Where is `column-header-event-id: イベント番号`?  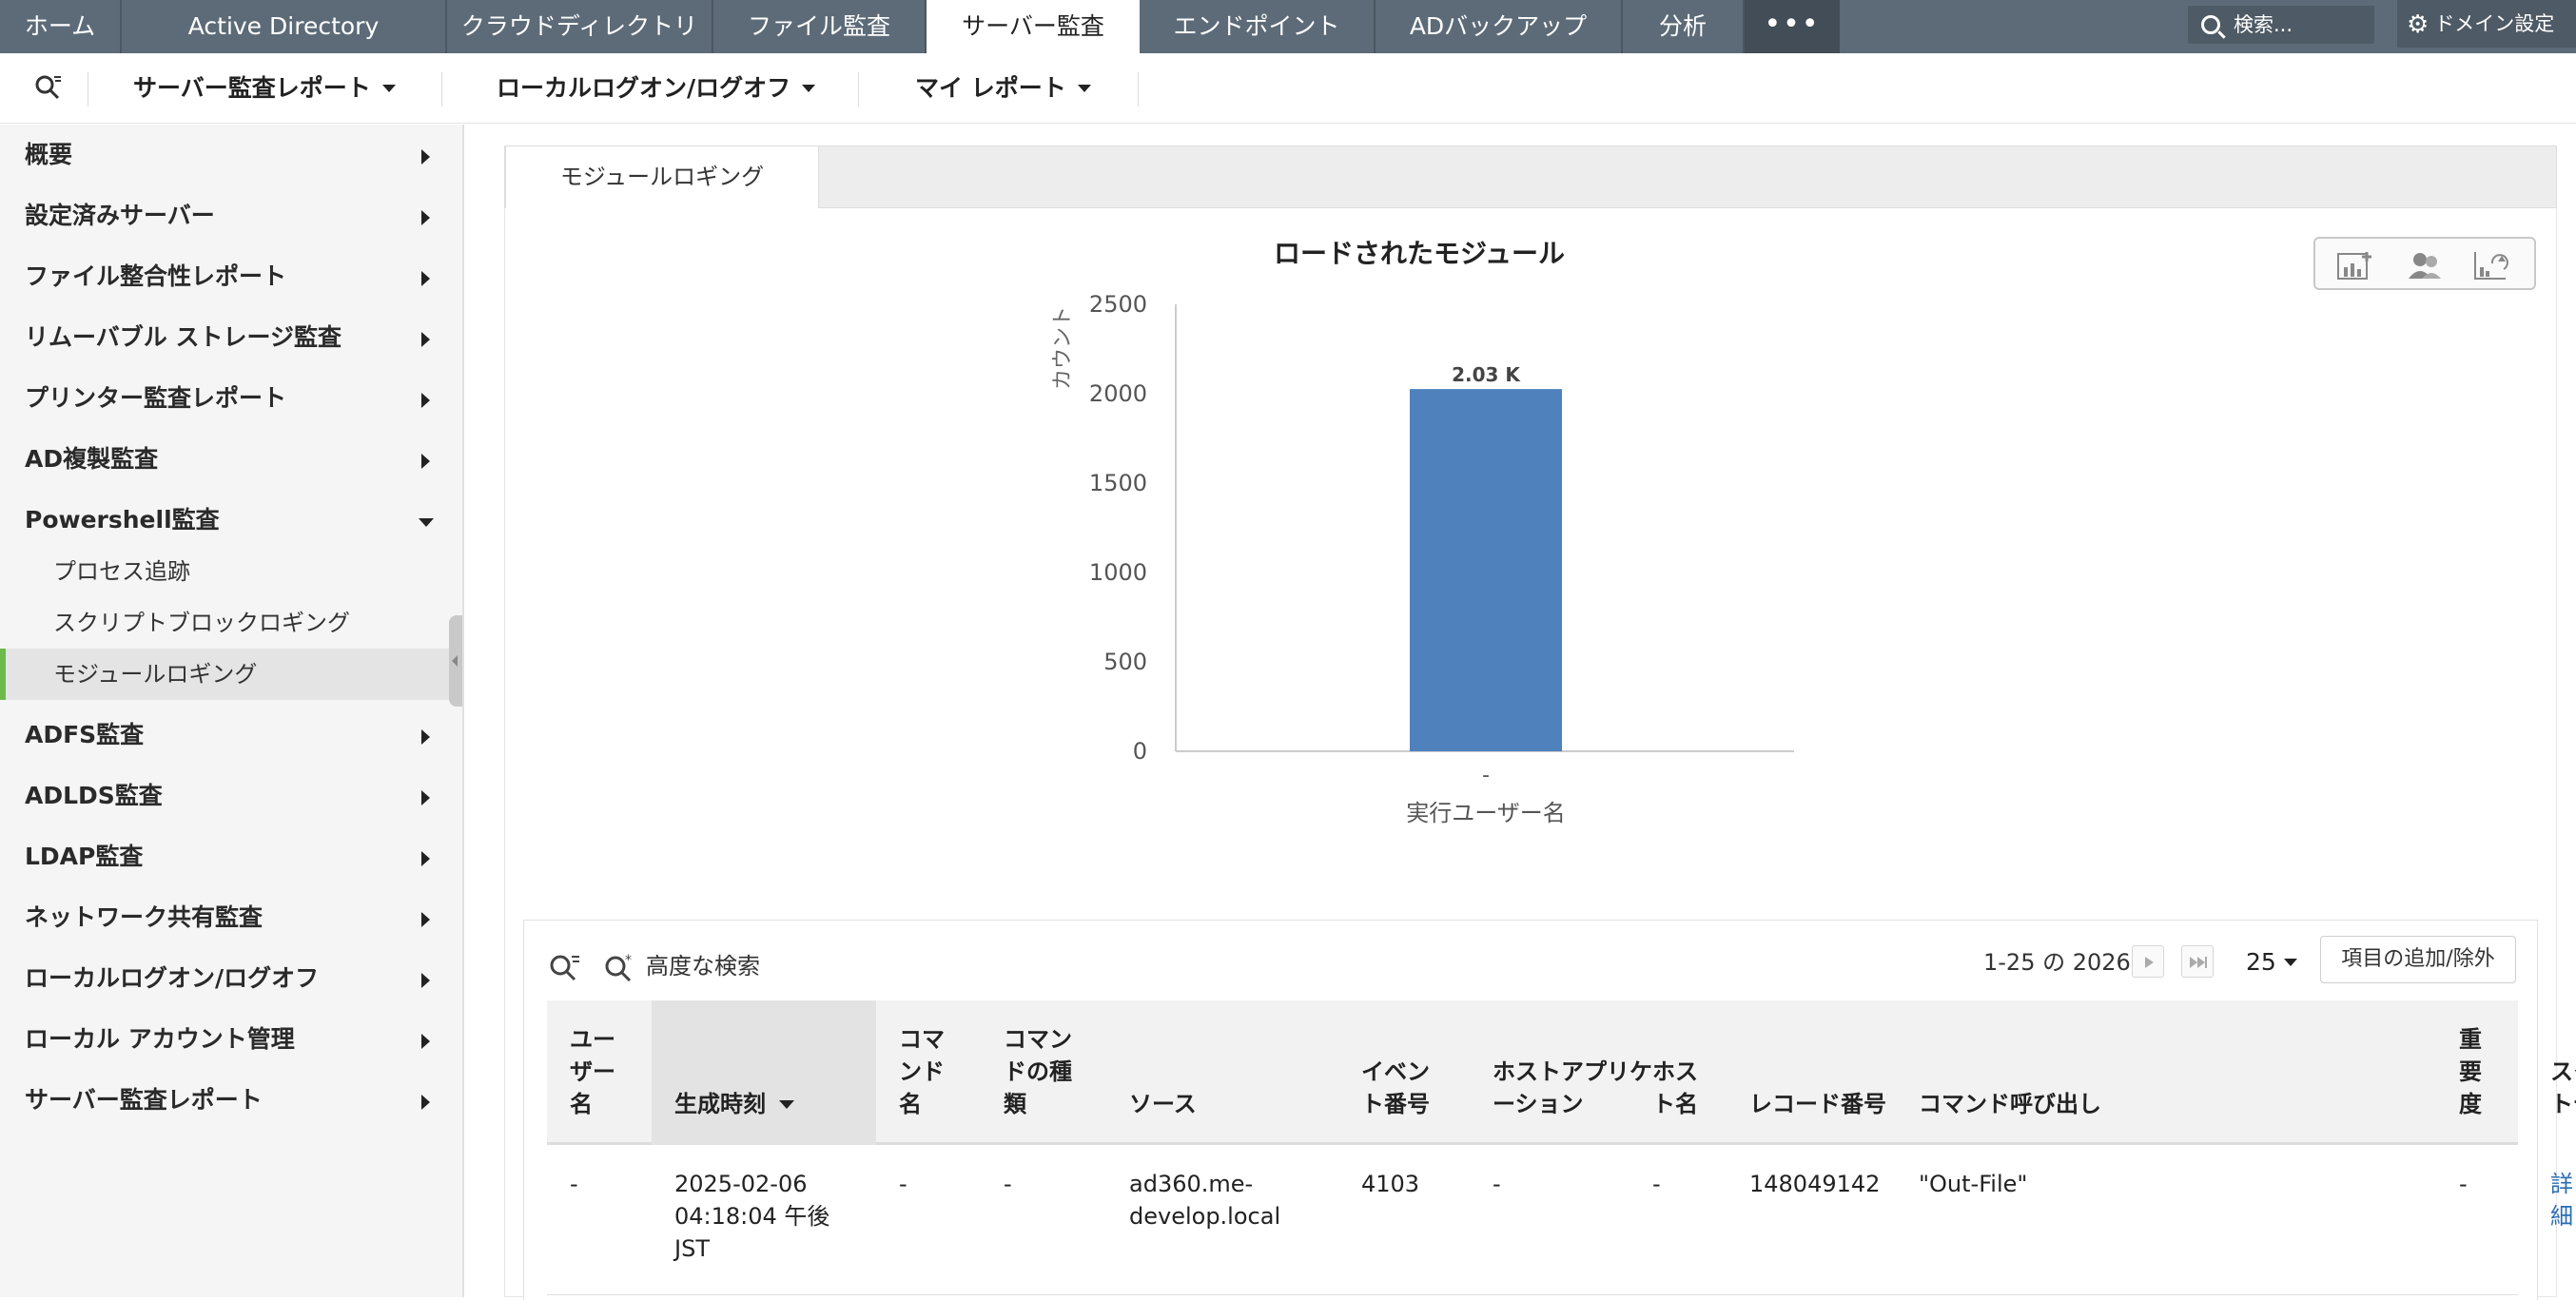
column-header-event-id: イベント番号 is located at coordinates (1406, 1073).